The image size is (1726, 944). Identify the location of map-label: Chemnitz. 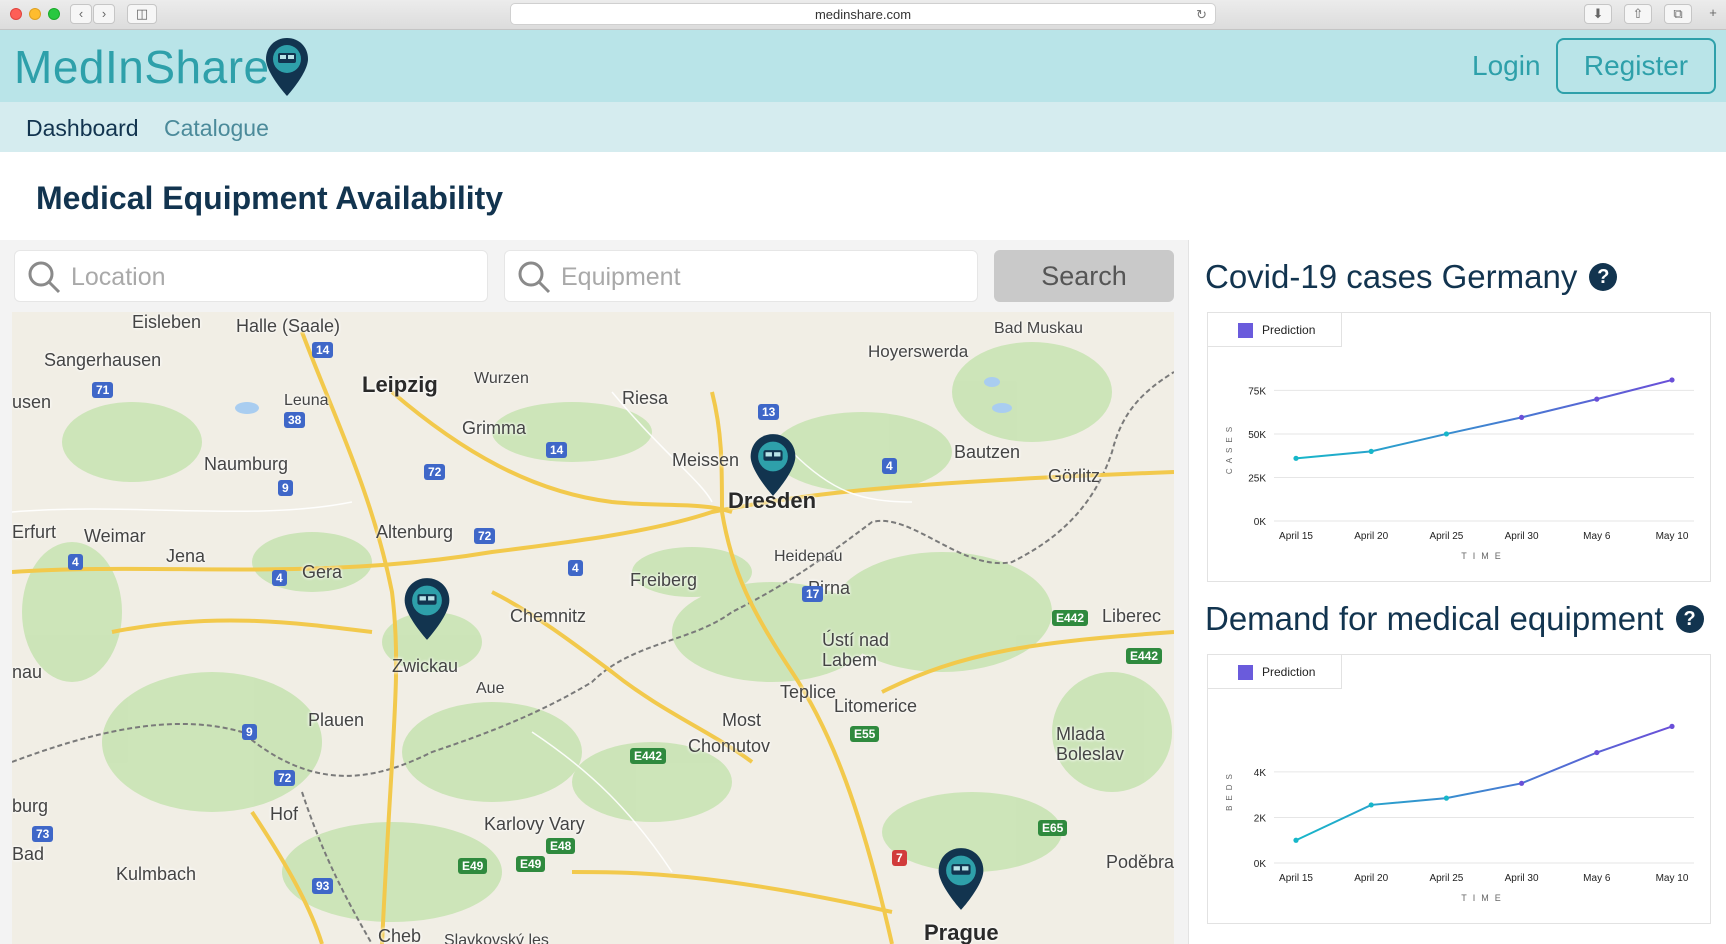
(548, 616).